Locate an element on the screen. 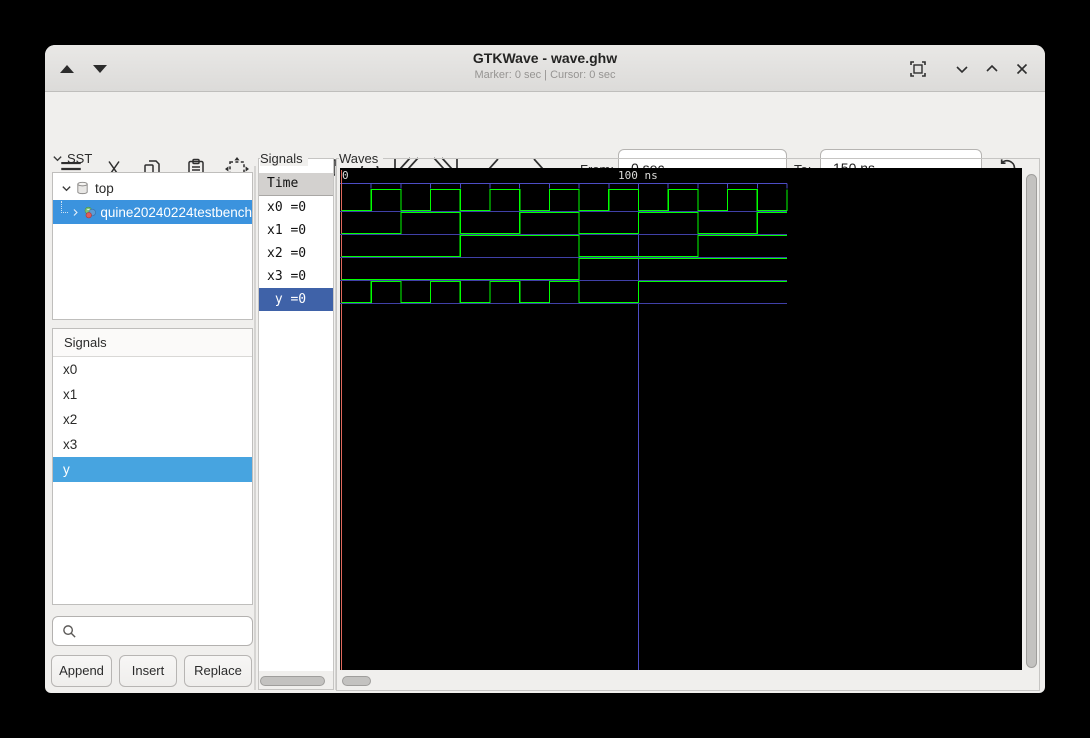  sst-section-header: SST is located at coordinates (72, 158).